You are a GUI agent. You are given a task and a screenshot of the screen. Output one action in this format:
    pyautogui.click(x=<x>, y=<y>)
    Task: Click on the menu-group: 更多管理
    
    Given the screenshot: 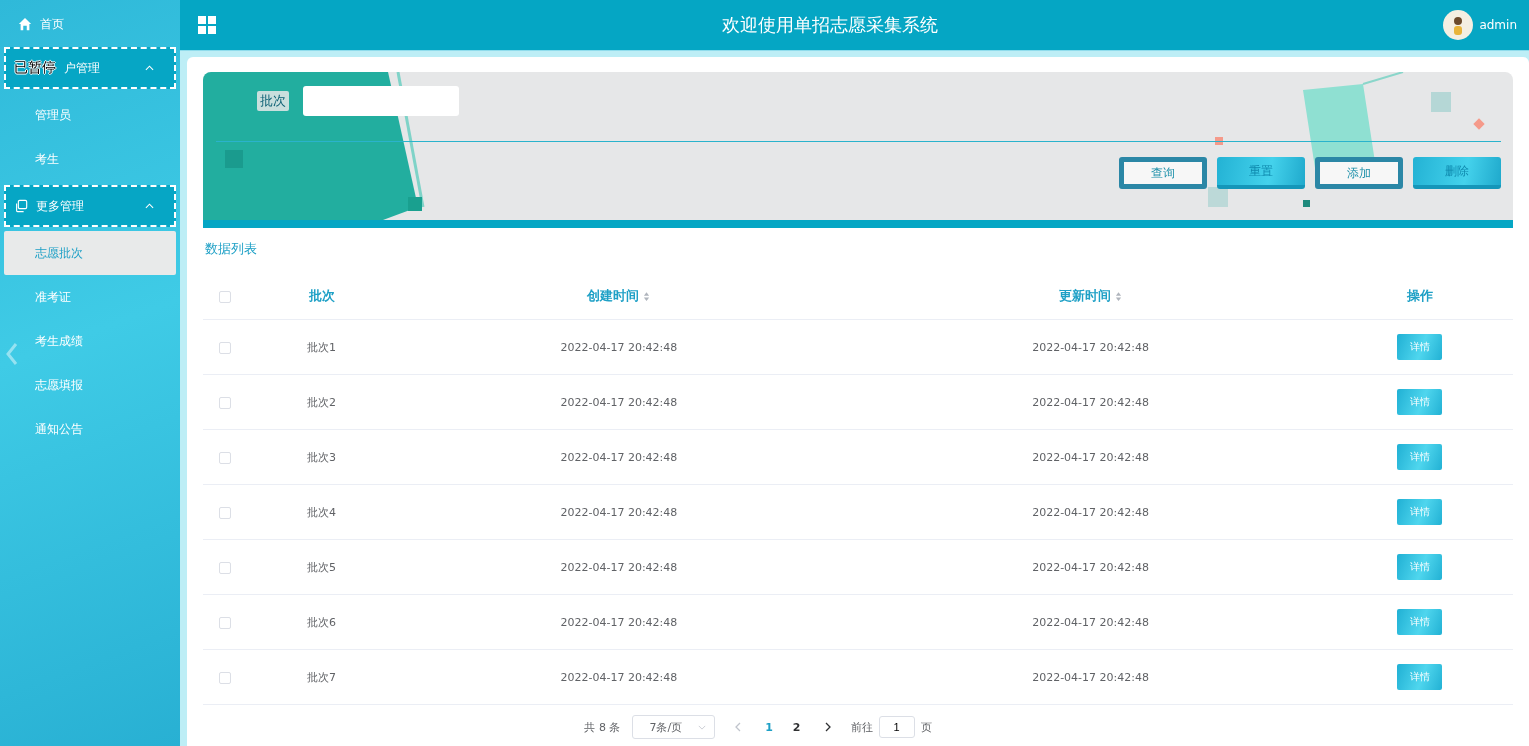 What is the action you would take?
    pyautogui.click(x=90, y=206)
    